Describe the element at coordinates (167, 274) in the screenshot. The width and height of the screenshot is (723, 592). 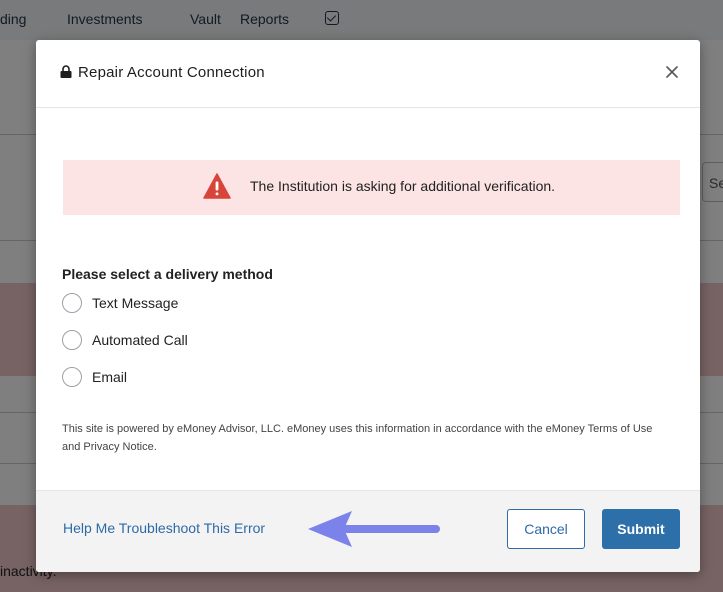
I see `delivery-method-heading: Please select a delivery method` at that location.